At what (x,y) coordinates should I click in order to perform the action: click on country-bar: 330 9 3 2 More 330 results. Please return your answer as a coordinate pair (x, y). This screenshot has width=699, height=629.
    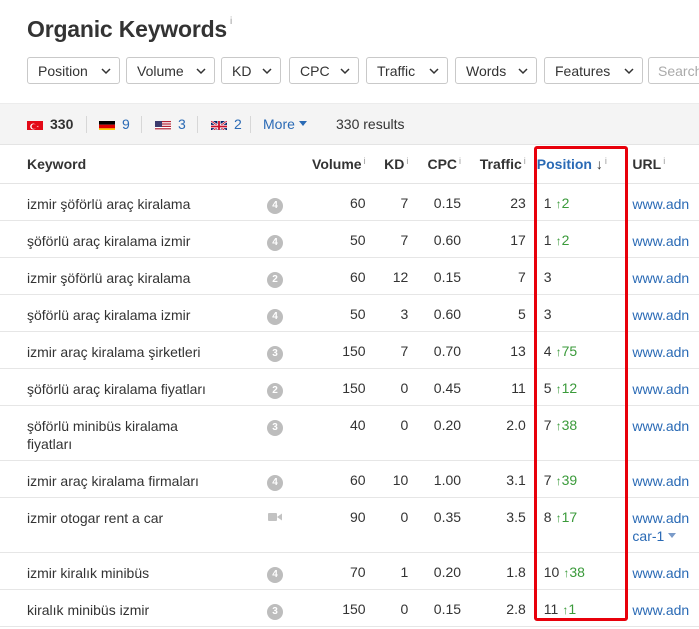
    Looking at the image, I should click on (349, 124).